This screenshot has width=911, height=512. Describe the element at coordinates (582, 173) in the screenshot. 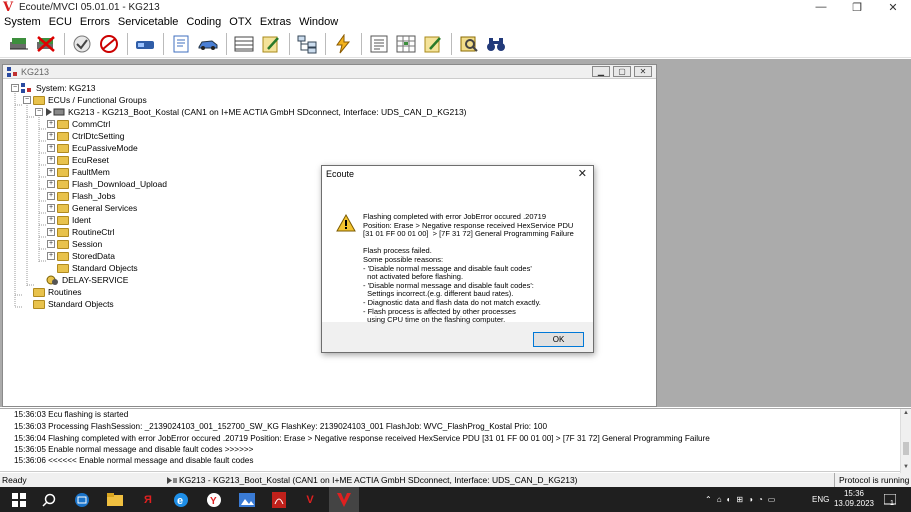

I see `dialog-close-button: ✕` at that location.